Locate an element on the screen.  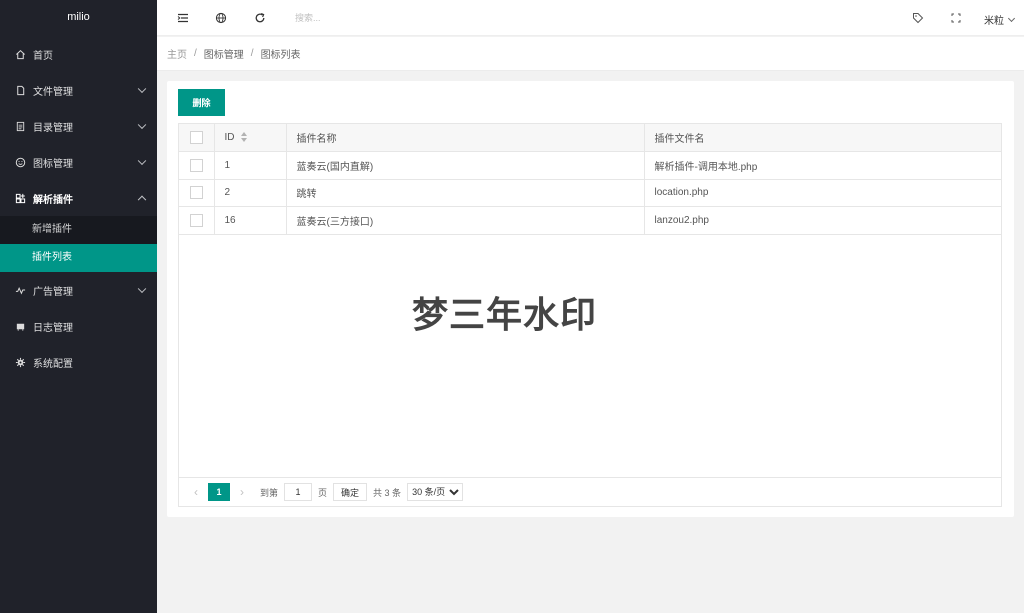
sidebar-item-directory: 目录管理 is located at coordinates (78, 126).